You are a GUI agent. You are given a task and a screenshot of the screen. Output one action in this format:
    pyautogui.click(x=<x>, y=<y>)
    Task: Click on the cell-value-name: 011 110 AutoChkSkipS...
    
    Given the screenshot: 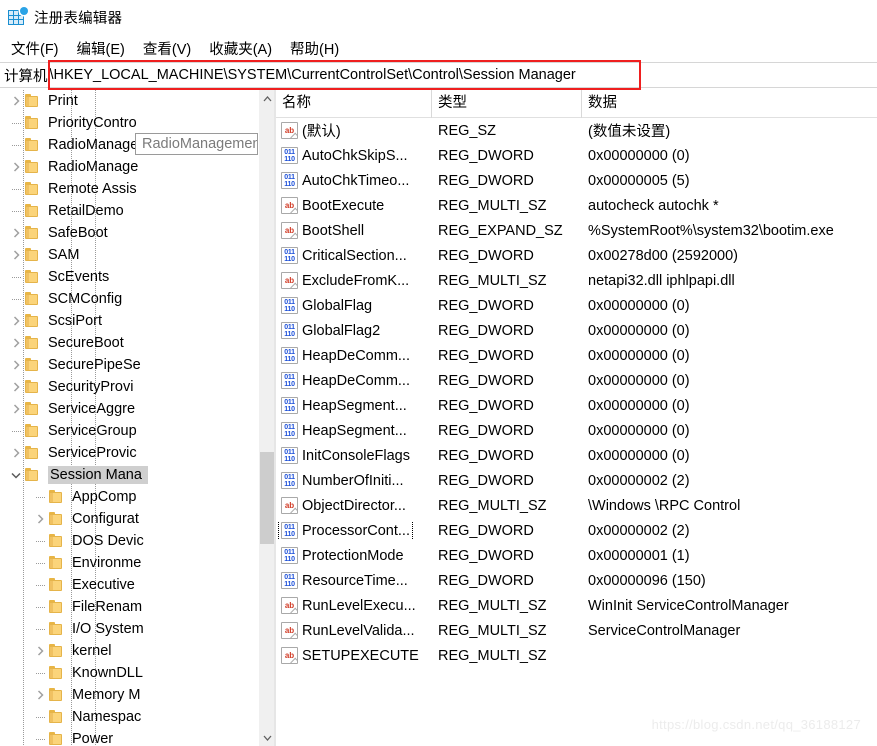 What is the action you would take?
    pyautogui.click(x=353, y=155)
    